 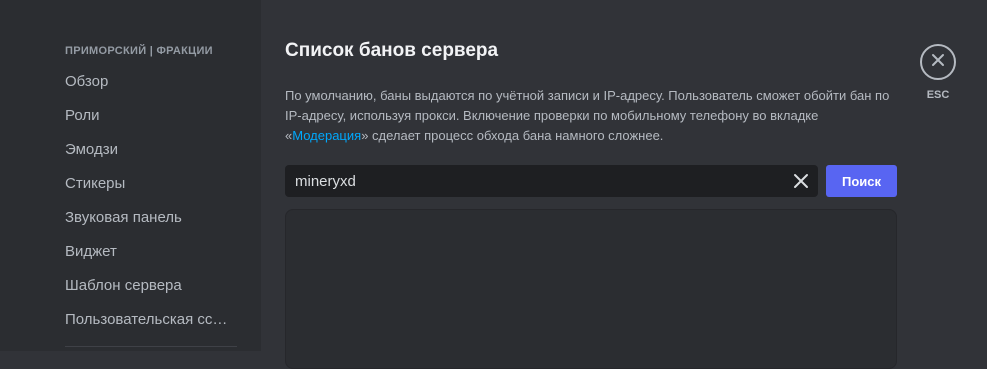 I want to click on esc-label: ESC, so click(x=938, y=95).